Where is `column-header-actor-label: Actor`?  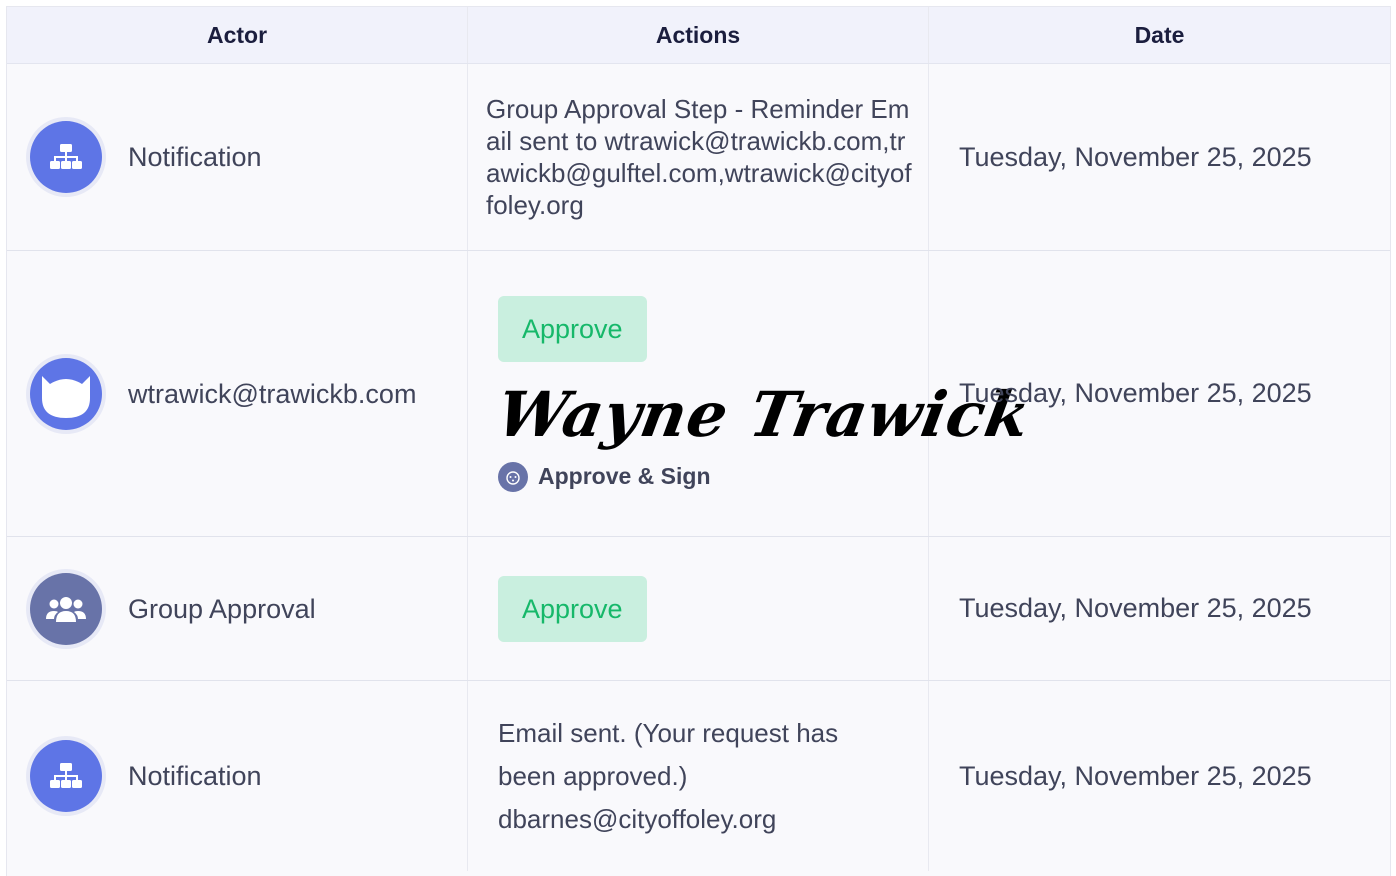
column-header-actor-label: Actor is located at coordinates (237, 34).